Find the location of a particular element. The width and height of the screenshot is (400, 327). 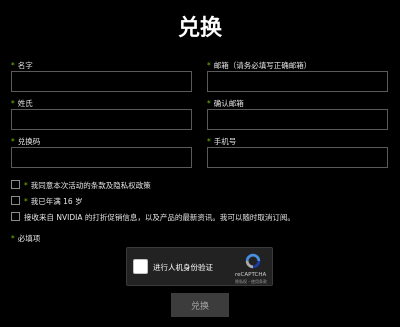

recaptcha-widget: 进行人机身份验证 reCAPTCHA 隐私权 - 使用条款 is located at coordinates (199, 266).